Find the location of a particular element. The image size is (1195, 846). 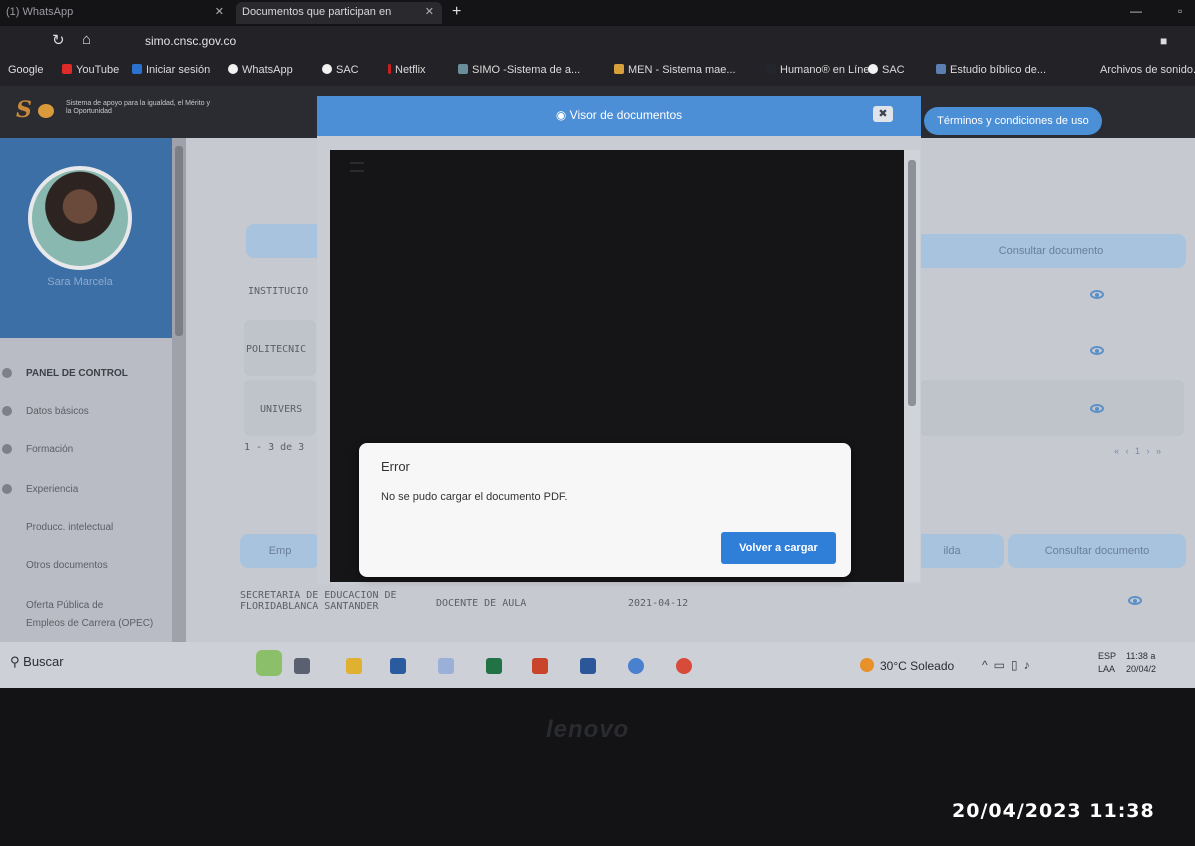

formacion-header-left is located at coordinates (286, 241).